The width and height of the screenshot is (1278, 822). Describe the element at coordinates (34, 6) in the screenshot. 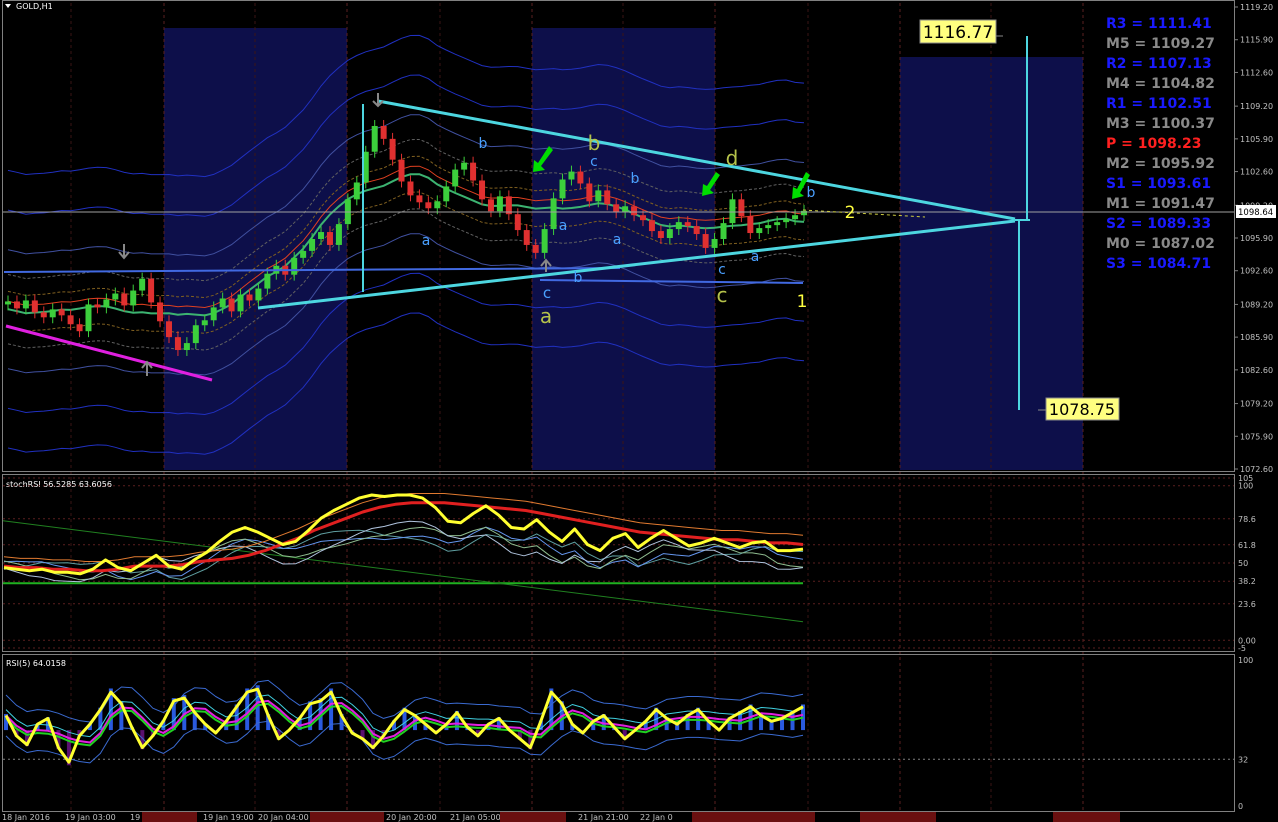

I see `symbol-label: GOLD,H1` at that location.